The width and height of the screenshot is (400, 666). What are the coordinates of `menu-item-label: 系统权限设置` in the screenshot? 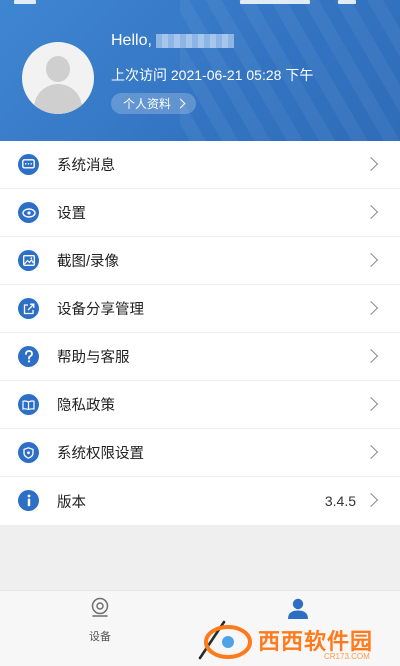 It's located at (100, 454).